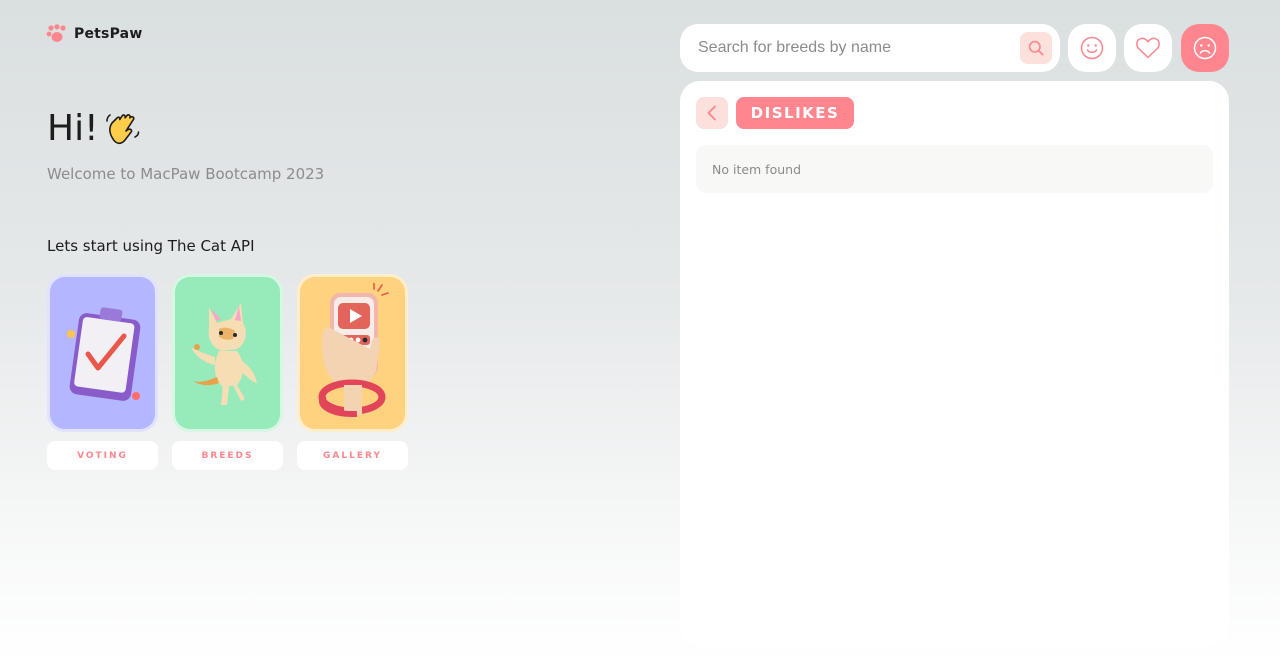 The width and height of the screenshot is (1280, 665). I want to click on cat-illustration, so click(223, 354).